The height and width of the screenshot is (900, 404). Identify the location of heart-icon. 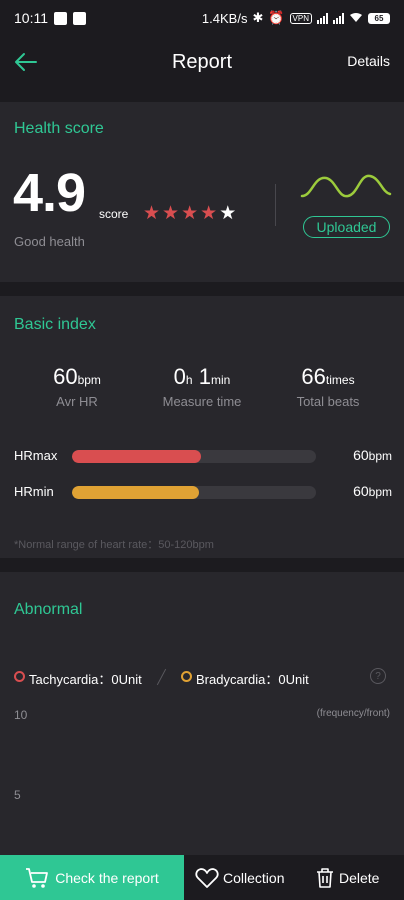
(207, 877).